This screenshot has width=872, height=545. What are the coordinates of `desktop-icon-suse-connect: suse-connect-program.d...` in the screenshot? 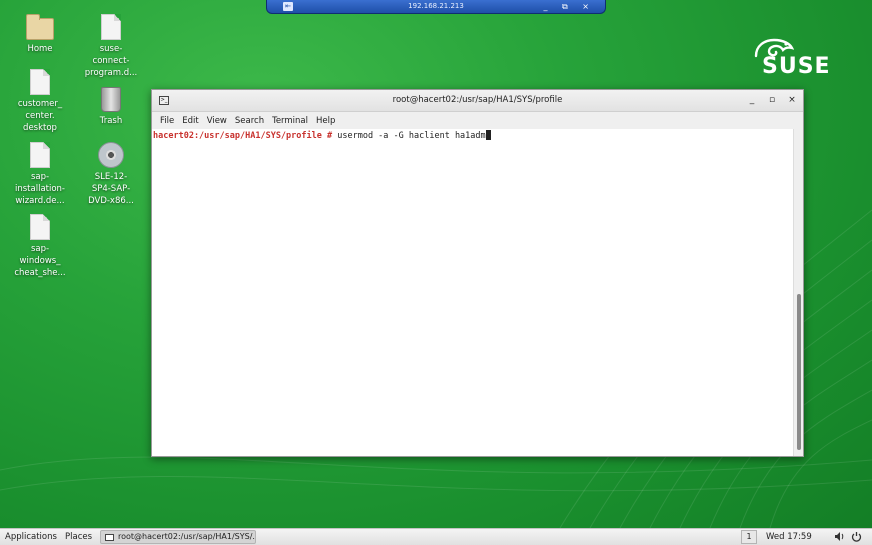 It's located at (111, 46).